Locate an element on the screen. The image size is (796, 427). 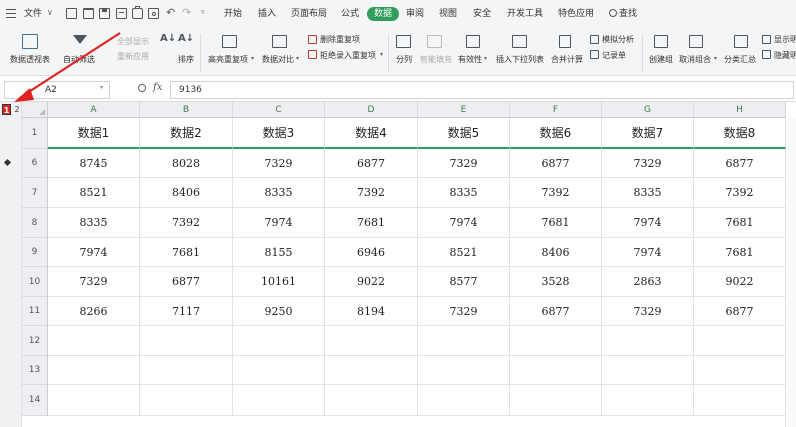
cell-c14 is located at coordinates (279, 400).